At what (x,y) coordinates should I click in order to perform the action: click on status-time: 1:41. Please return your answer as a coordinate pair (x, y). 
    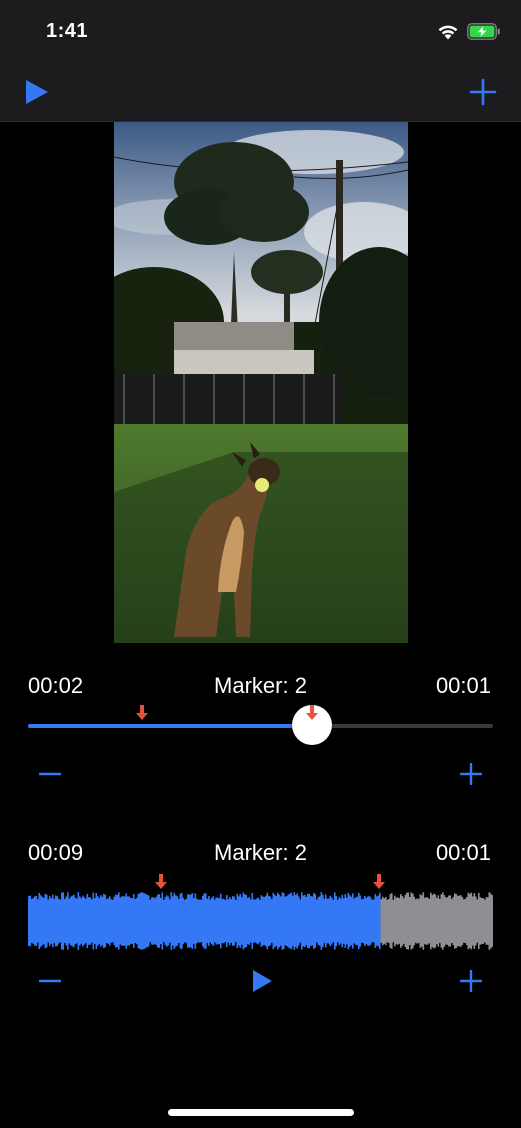
    Looking at the image, I should click on (67, 31).